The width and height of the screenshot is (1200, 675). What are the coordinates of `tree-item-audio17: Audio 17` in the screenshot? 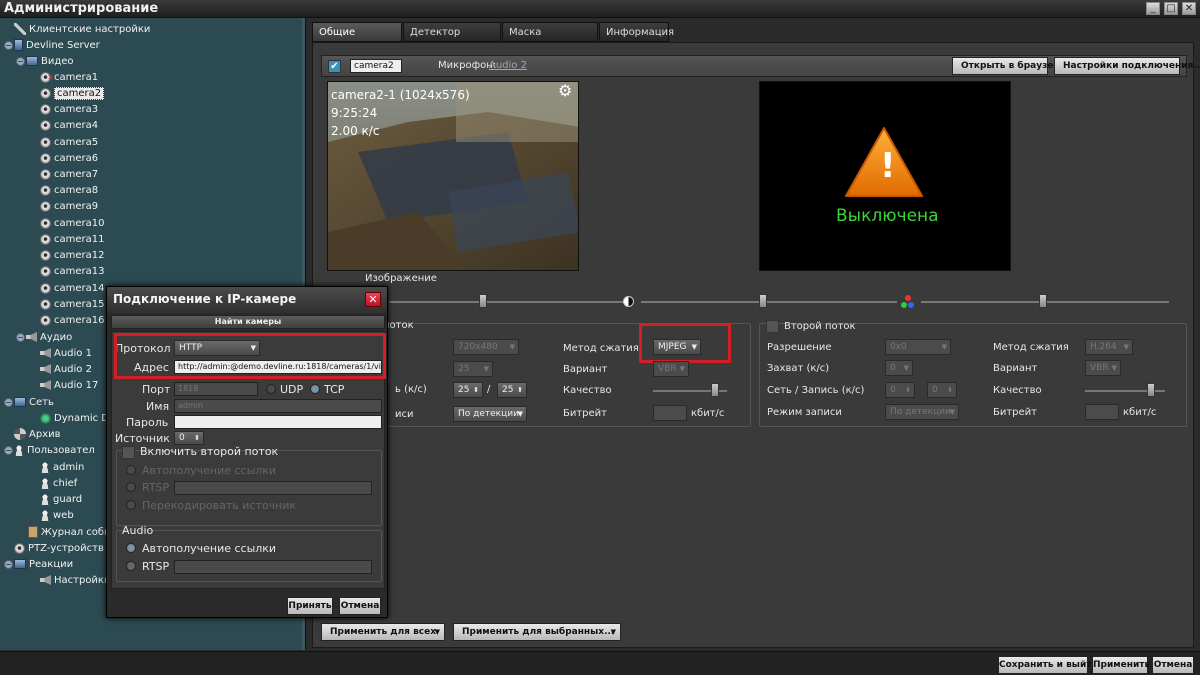 It's located at (69, 386).